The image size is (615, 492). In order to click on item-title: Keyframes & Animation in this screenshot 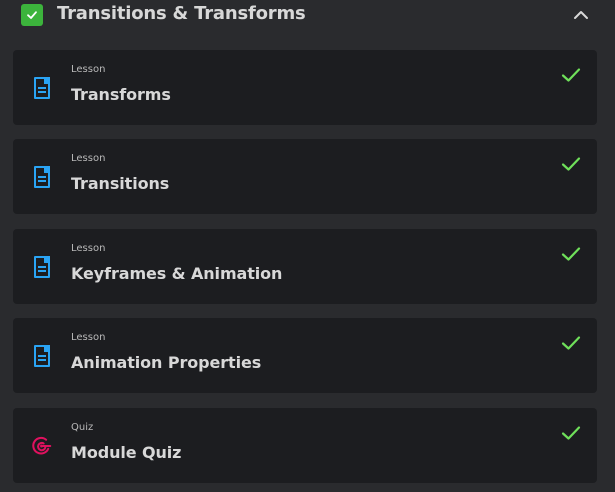, I will do `click(177, 273)`.